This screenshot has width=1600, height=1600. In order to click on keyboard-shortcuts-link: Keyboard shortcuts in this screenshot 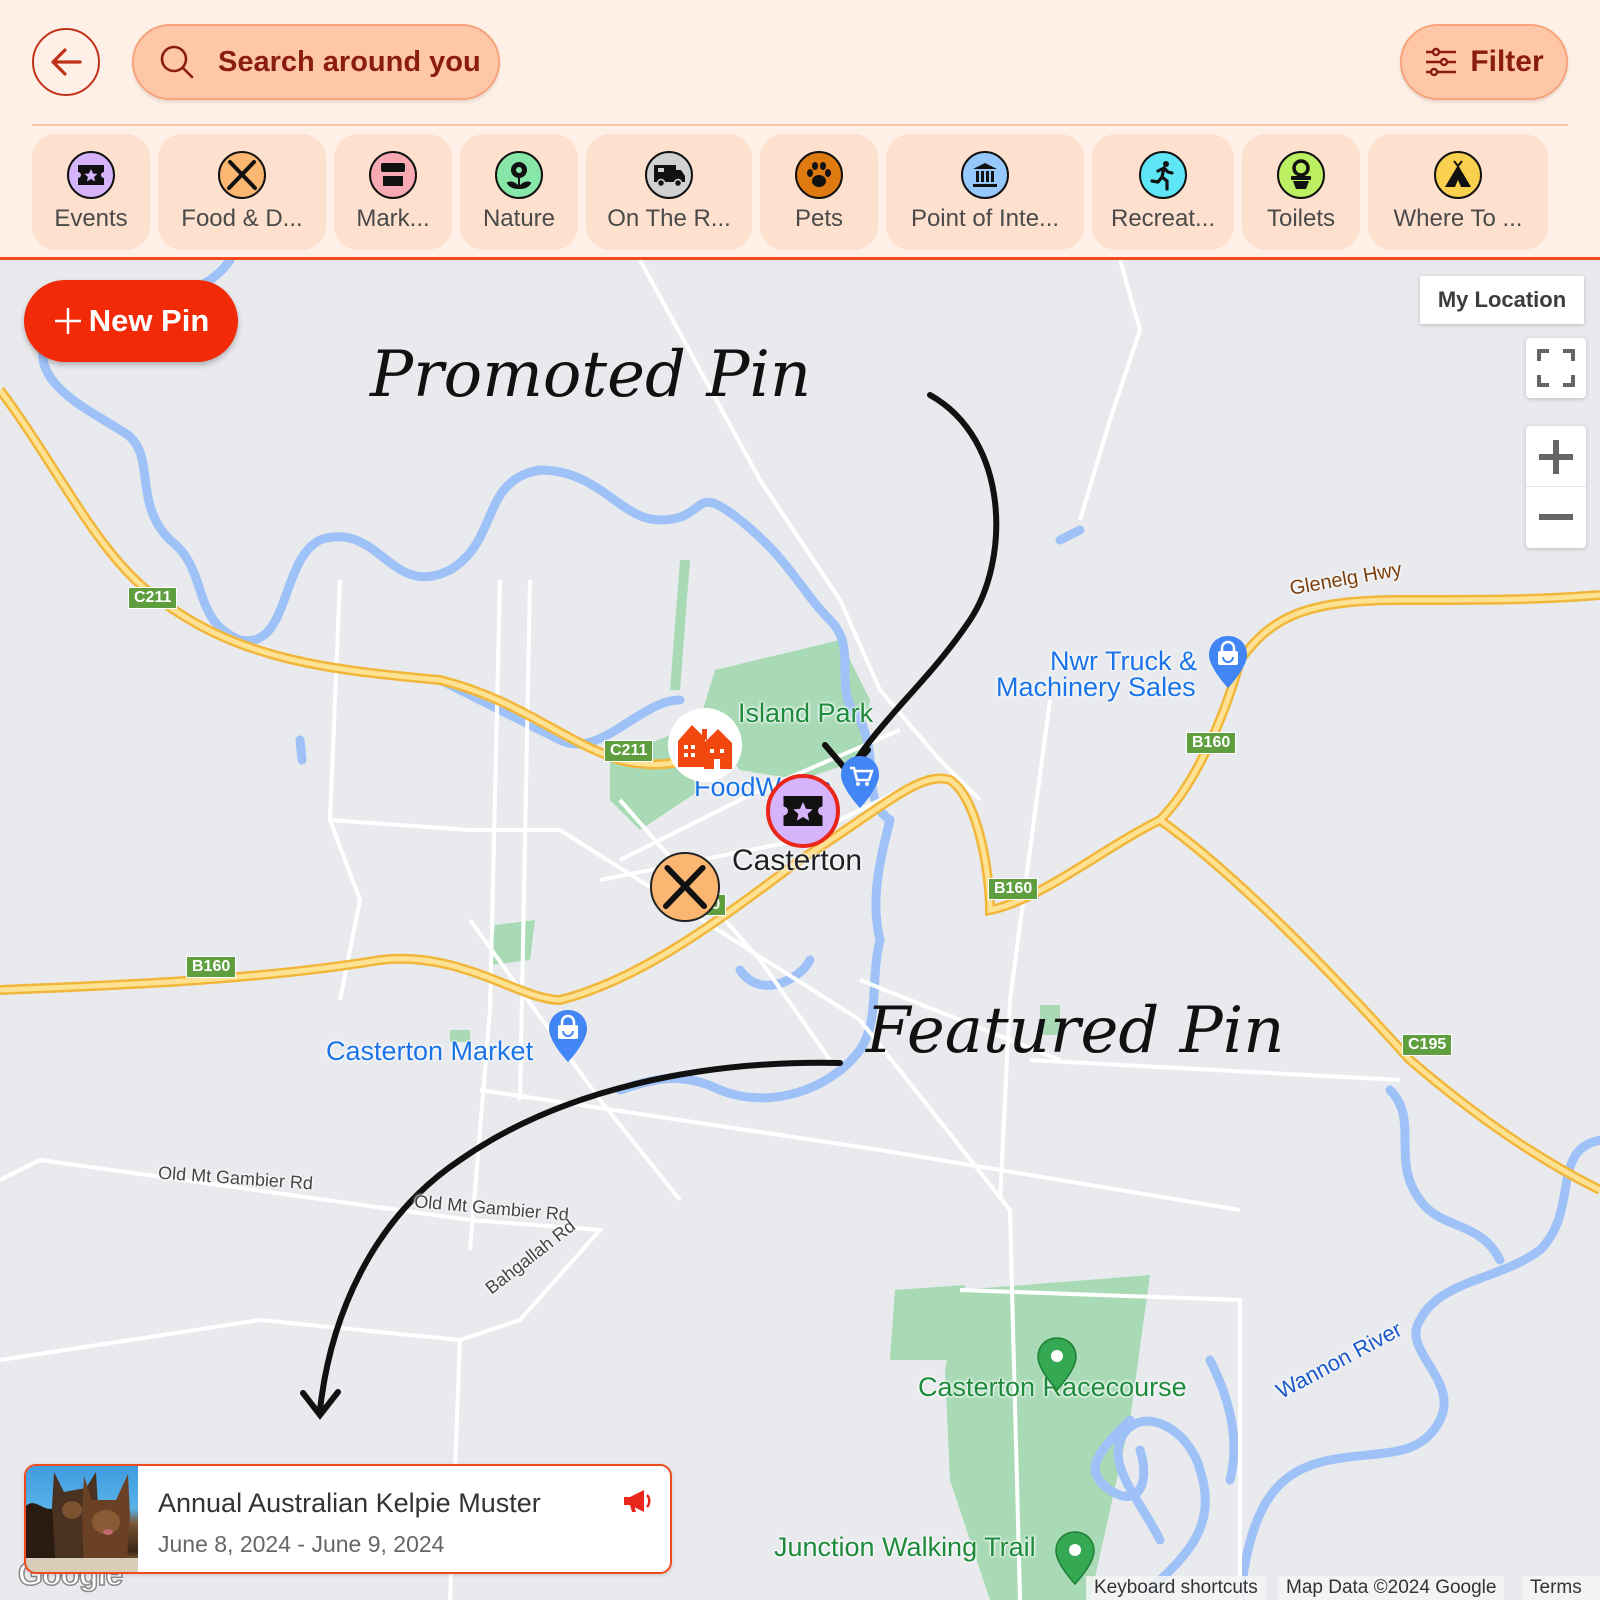, I will do `click(1176, 1588)`.